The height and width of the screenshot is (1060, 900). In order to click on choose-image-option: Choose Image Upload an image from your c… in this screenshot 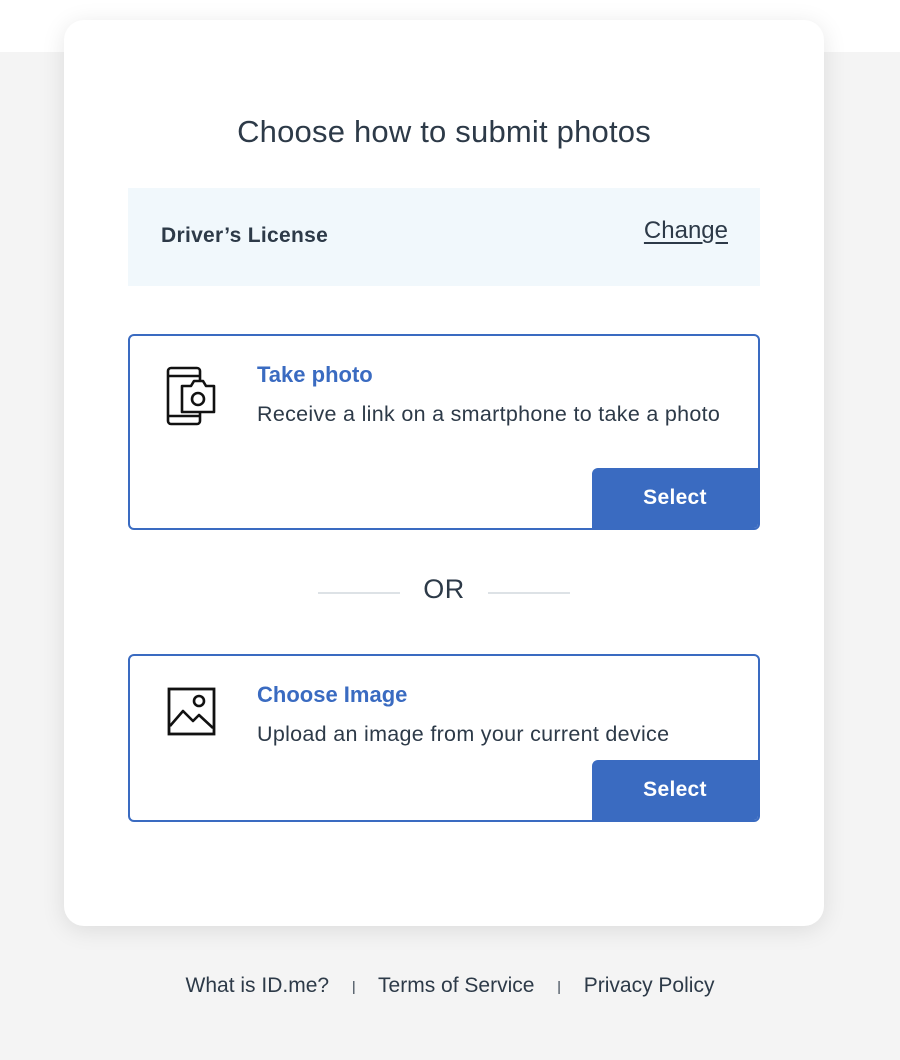, I will do `click(444, 738)`.